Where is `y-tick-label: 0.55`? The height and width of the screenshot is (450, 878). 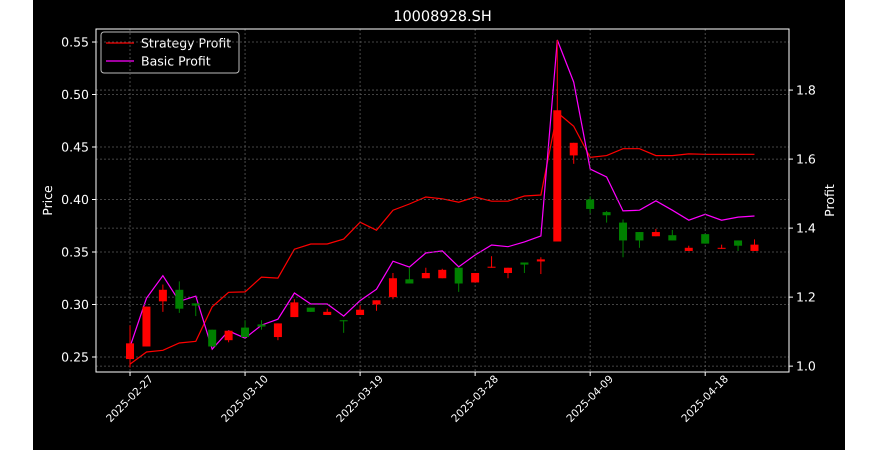
y-tick-label: 0.55 is located at coordinates (75, 42).